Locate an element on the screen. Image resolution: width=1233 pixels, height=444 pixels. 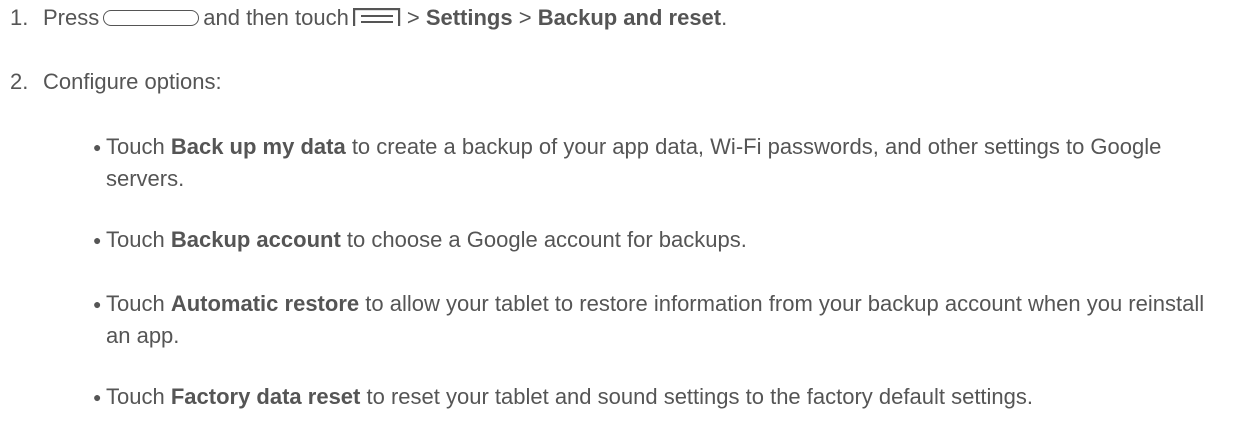
step-2: 2. Configure options: is located at coordinates (116, 82).